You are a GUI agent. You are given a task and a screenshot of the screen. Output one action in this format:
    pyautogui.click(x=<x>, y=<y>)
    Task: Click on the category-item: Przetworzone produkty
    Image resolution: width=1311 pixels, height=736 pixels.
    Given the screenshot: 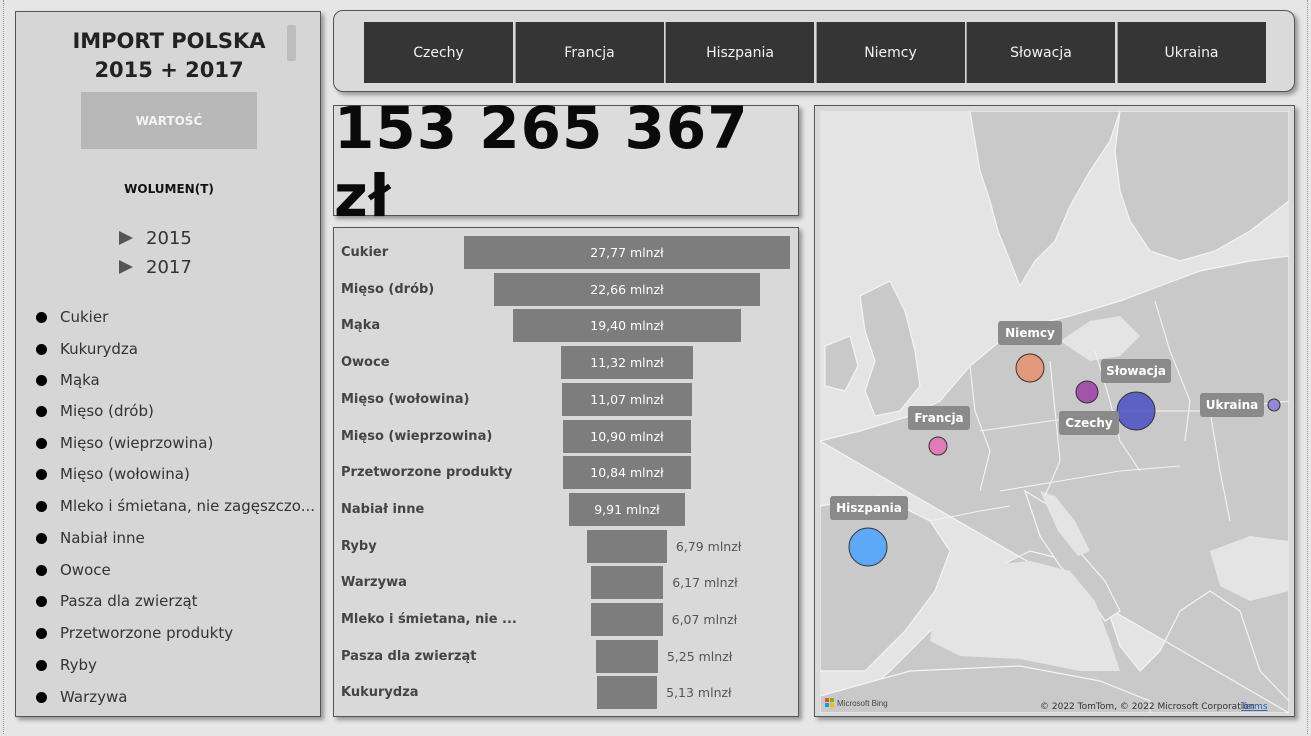 What is the action you would take?
    pyautogui.click(x=134, y=633)
    